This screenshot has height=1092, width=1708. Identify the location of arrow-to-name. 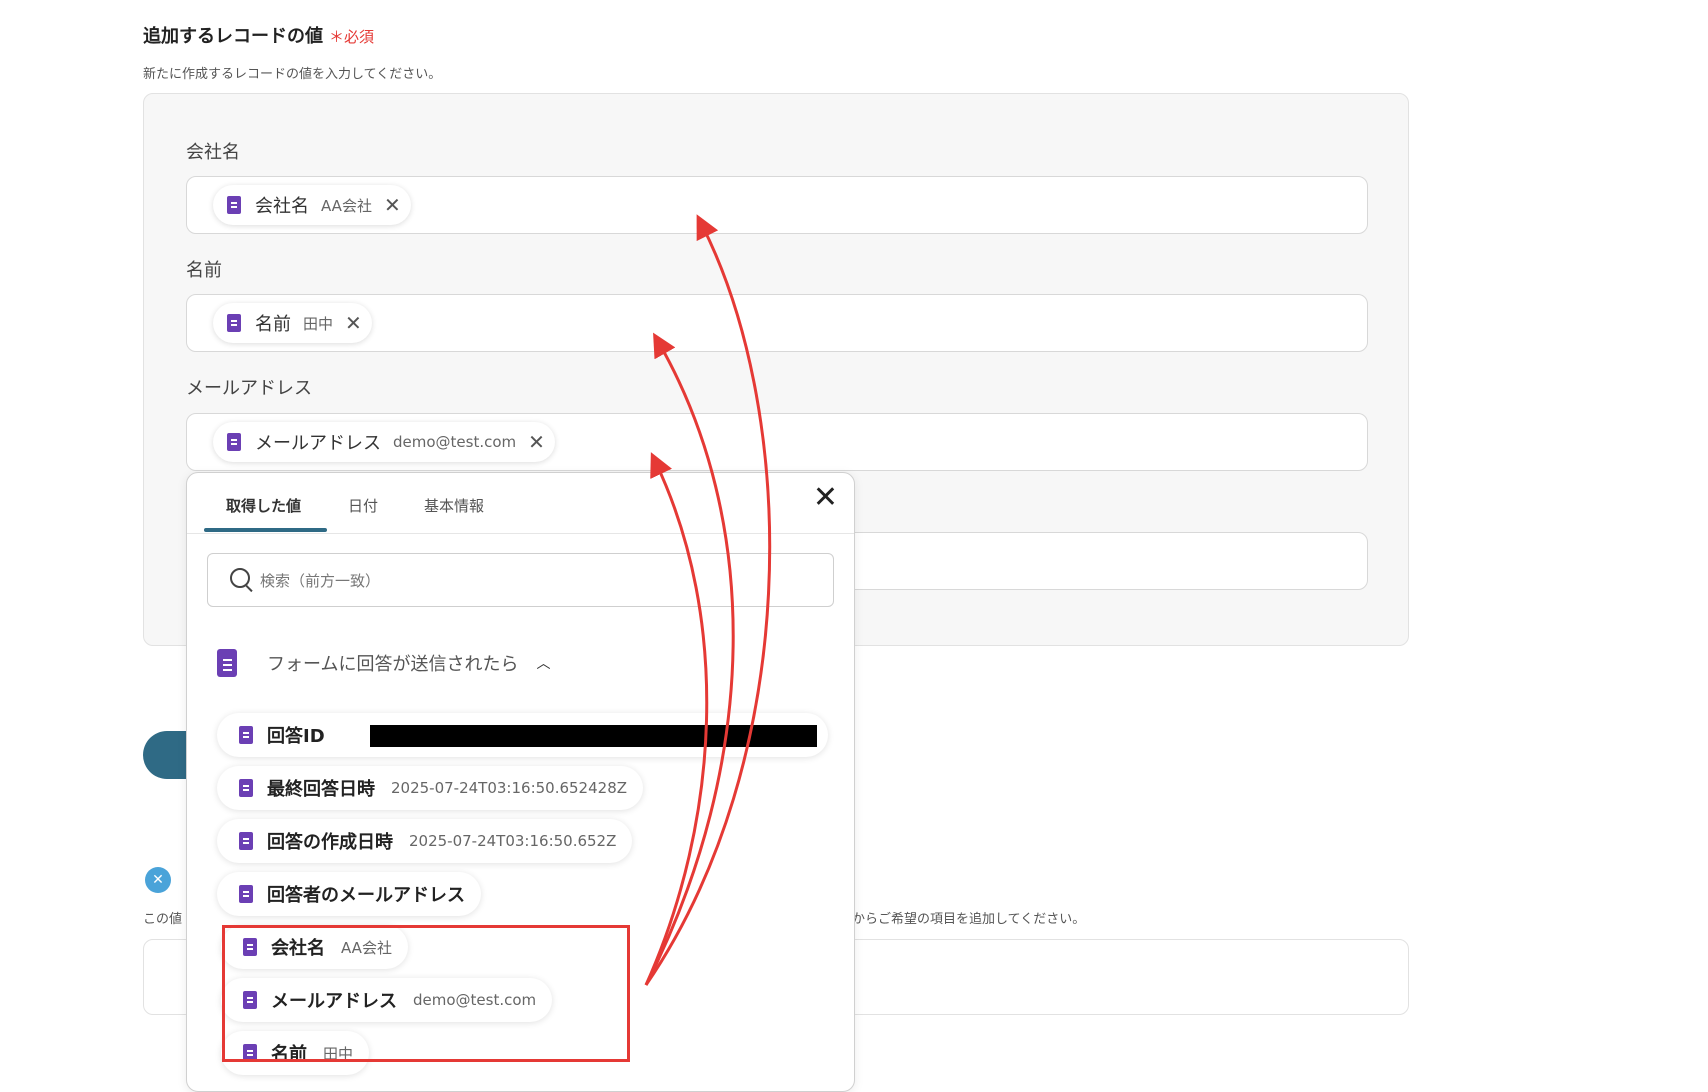
(689, 659).